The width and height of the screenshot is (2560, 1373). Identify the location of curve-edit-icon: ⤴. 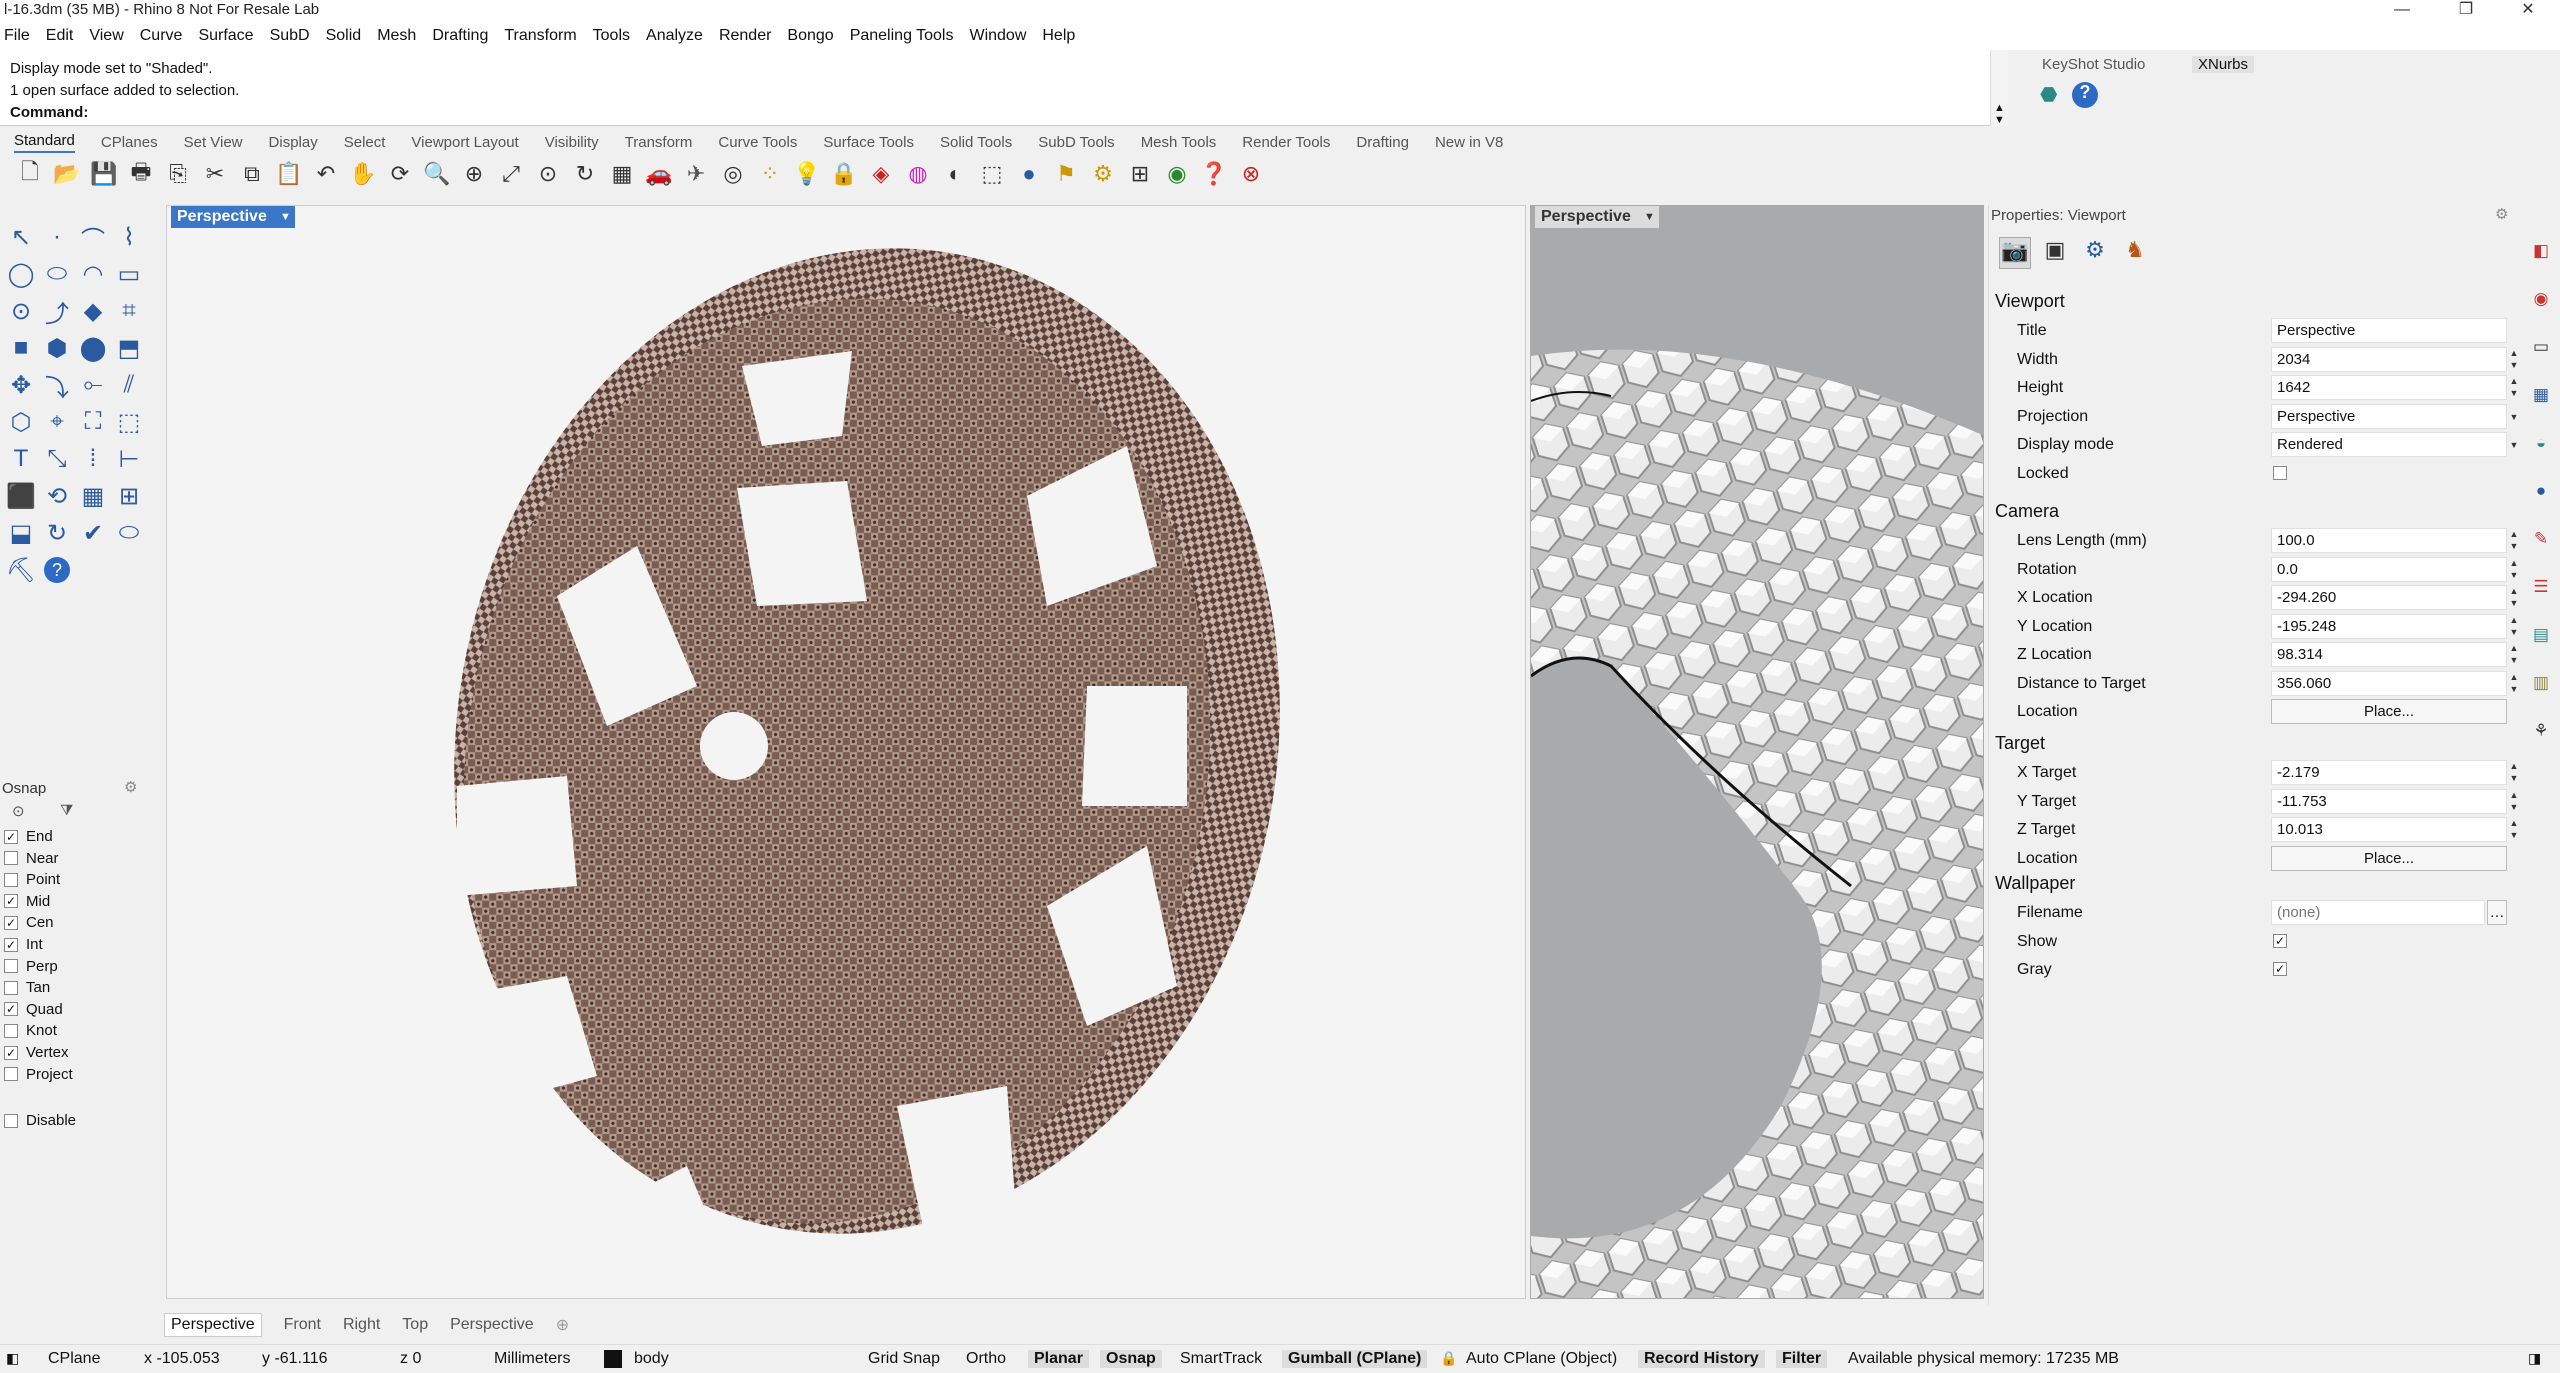
(57, 311).